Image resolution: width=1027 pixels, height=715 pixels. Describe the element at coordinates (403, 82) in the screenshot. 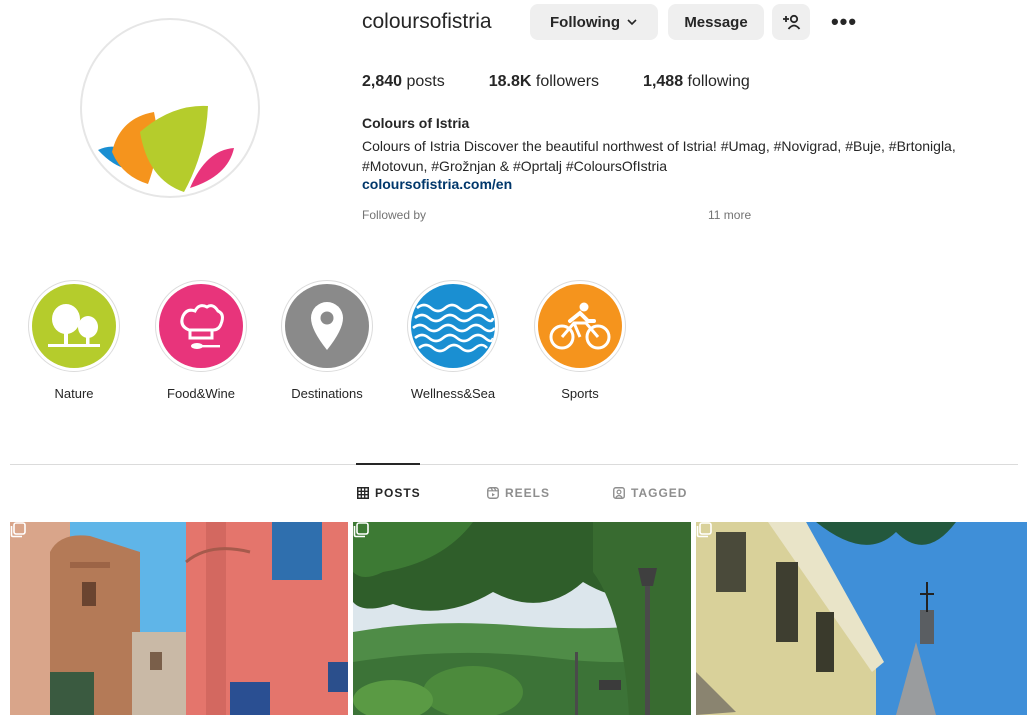

I see `posts-stat: 2,840 posts` at that location.